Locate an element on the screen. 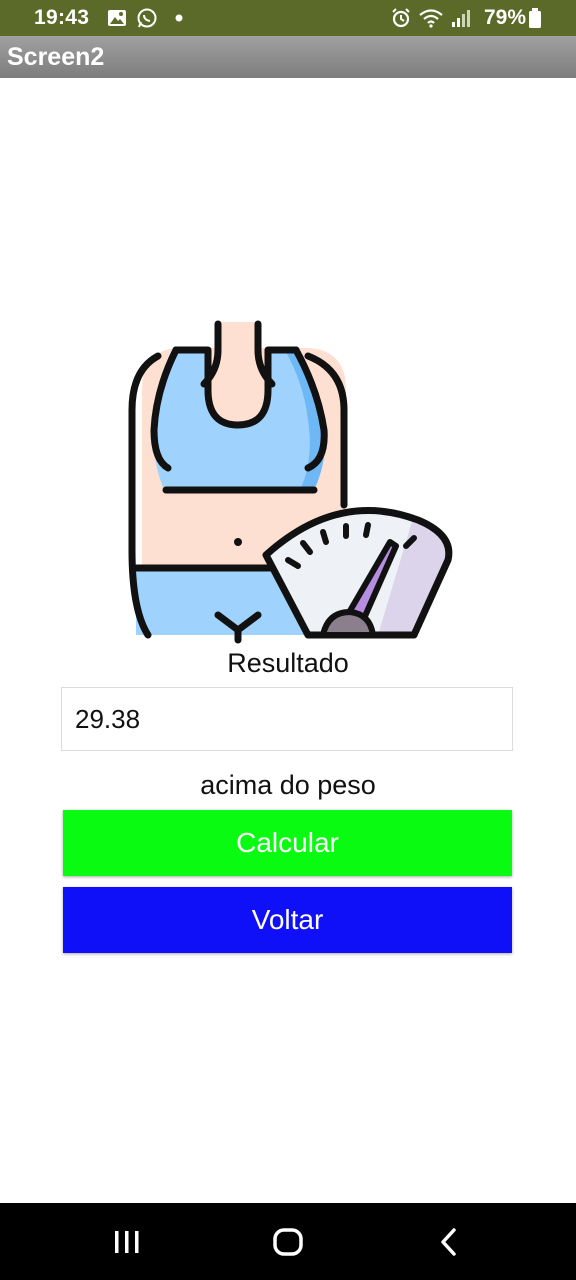 Image resolution: width=576 pixels, height=1280 pixels. status-time: 19:43 is located at coordinates (62, 17).